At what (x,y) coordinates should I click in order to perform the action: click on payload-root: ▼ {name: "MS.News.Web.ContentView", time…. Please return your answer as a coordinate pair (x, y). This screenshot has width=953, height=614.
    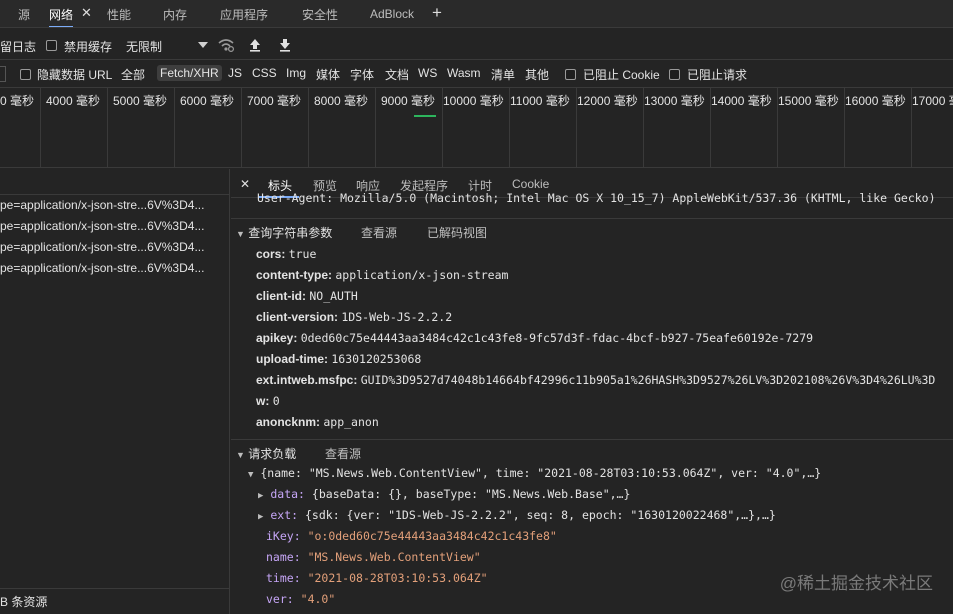
    Looking at the image, I should click on (534, 473).